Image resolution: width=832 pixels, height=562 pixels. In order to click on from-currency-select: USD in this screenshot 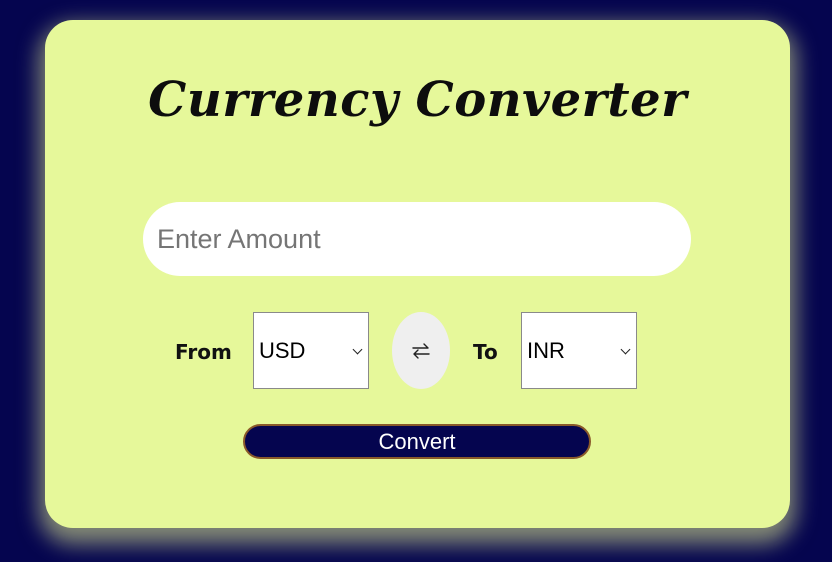, I will do `click(311, 350)`.